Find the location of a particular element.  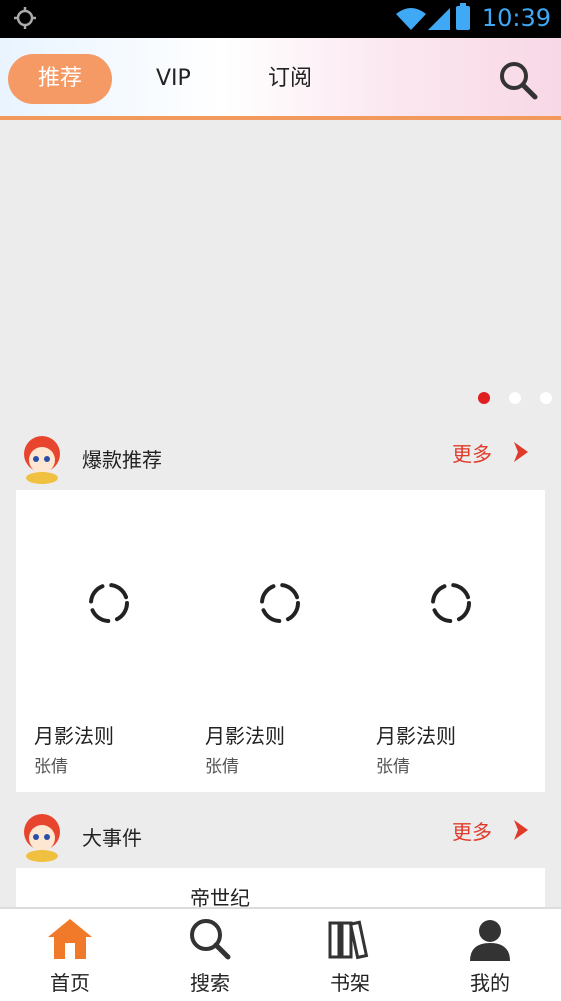

nav-mine: 我的 is located at coordinates (490, 955).